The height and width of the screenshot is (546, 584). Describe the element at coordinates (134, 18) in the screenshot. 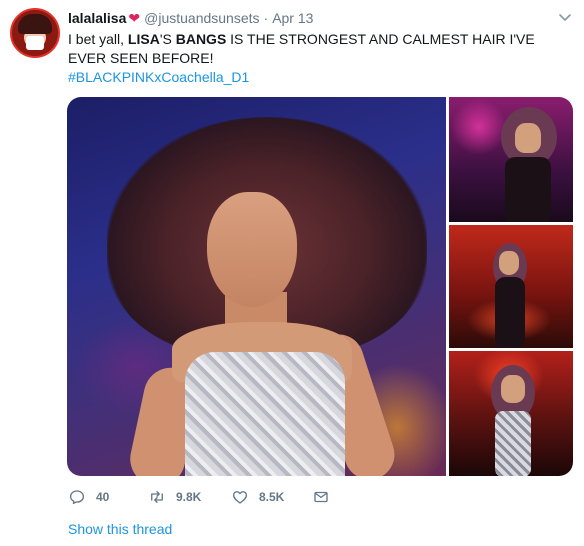

I see `heart-emoji-icon: ❤` at that location.